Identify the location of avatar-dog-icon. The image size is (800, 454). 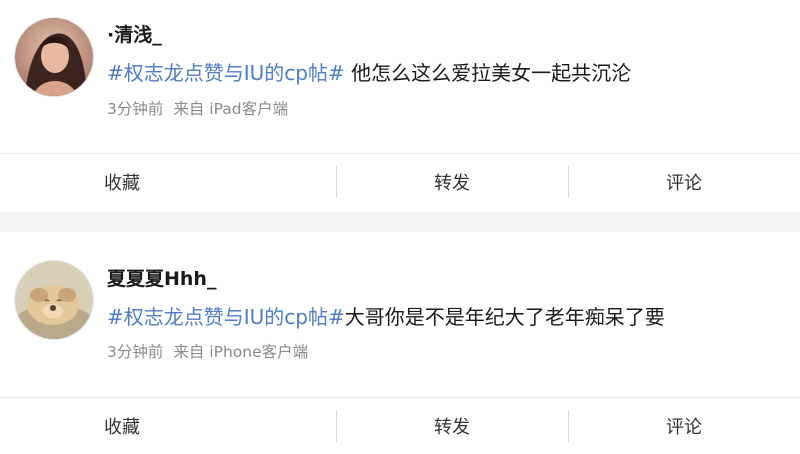
(54, 300).